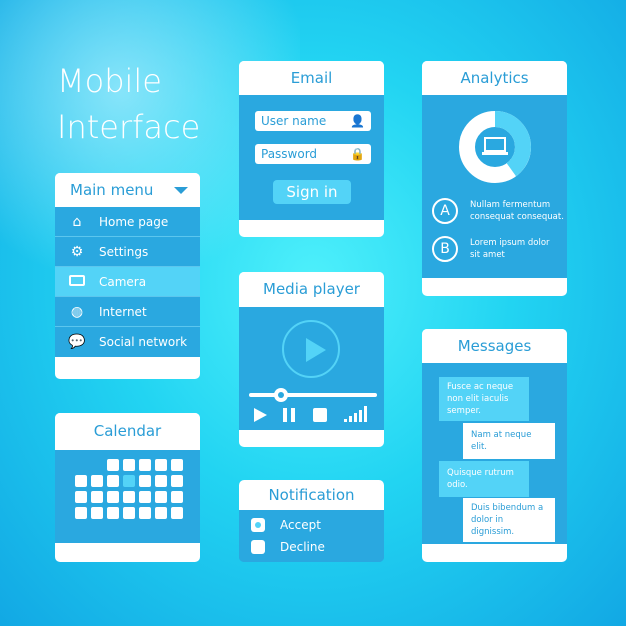 Image resolution: width=626 pixels, height=626 pixels. I want to click on notification-card: Notification Accept Decline, so click(311, 521).